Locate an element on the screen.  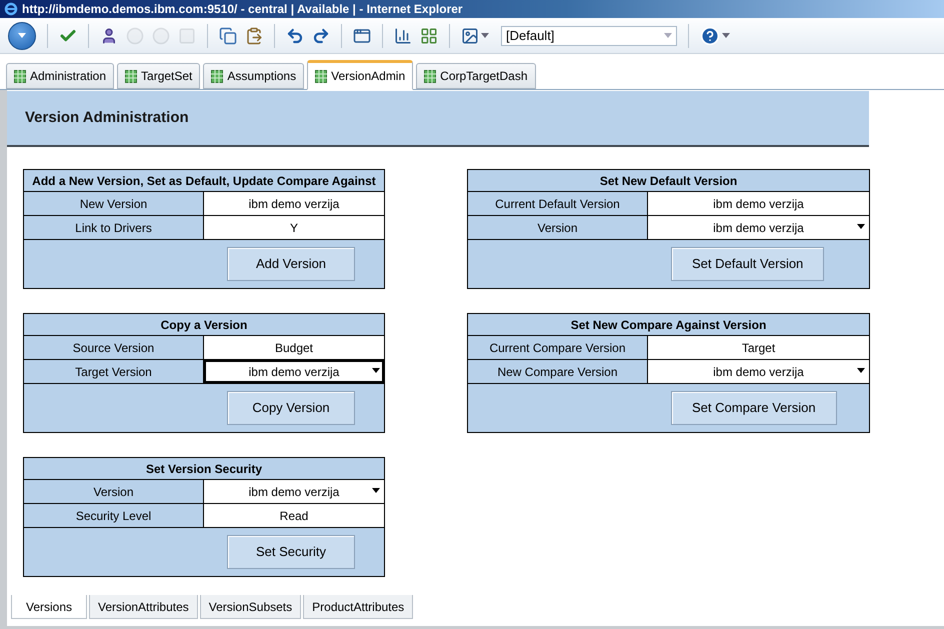
image-dropdown-button is located at coordinates (475, 35).